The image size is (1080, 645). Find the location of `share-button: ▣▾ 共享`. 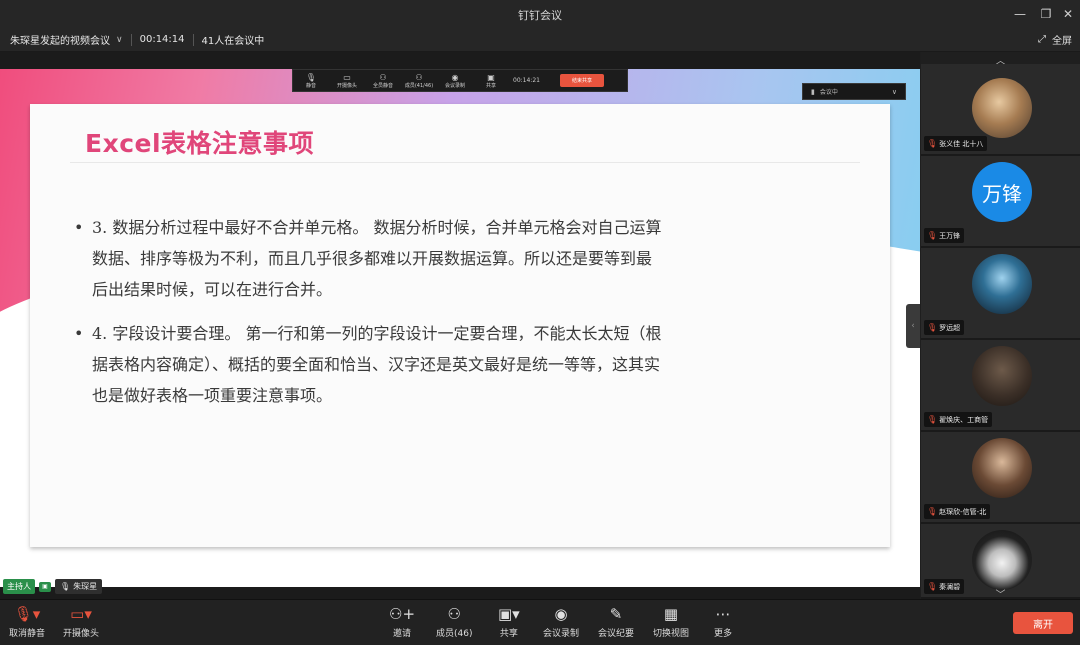

share-button: ▣▾ 共享 is located at coordinates (509, 622).